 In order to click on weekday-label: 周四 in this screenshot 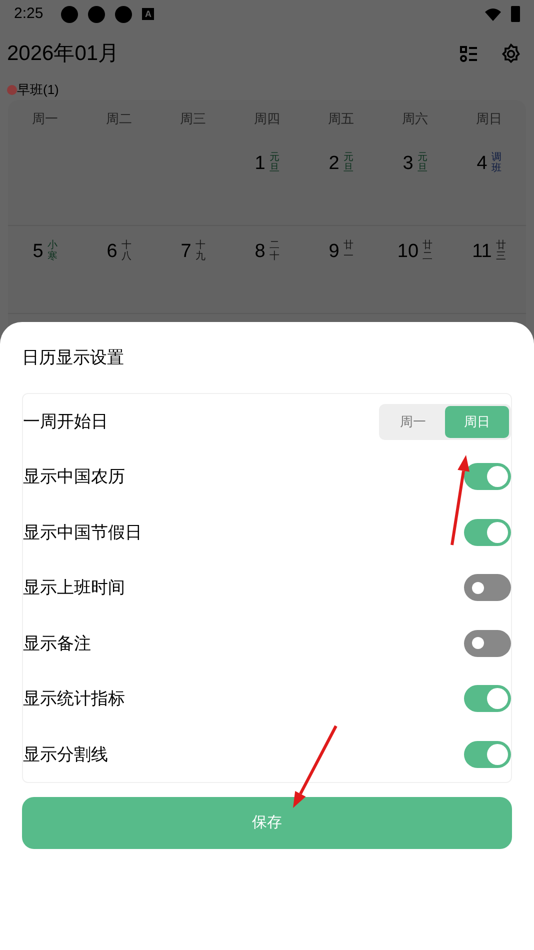, I will do `click(267, 119)`.